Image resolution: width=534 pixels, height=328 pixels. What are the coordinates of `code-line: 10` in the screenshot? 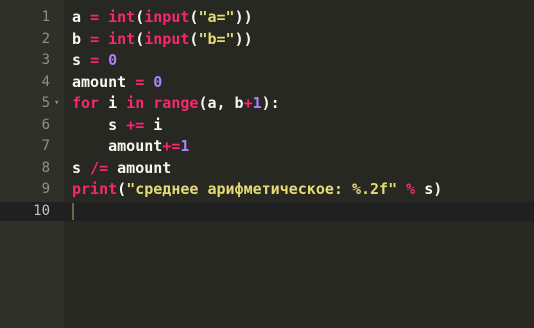 It's located at (267, 211).